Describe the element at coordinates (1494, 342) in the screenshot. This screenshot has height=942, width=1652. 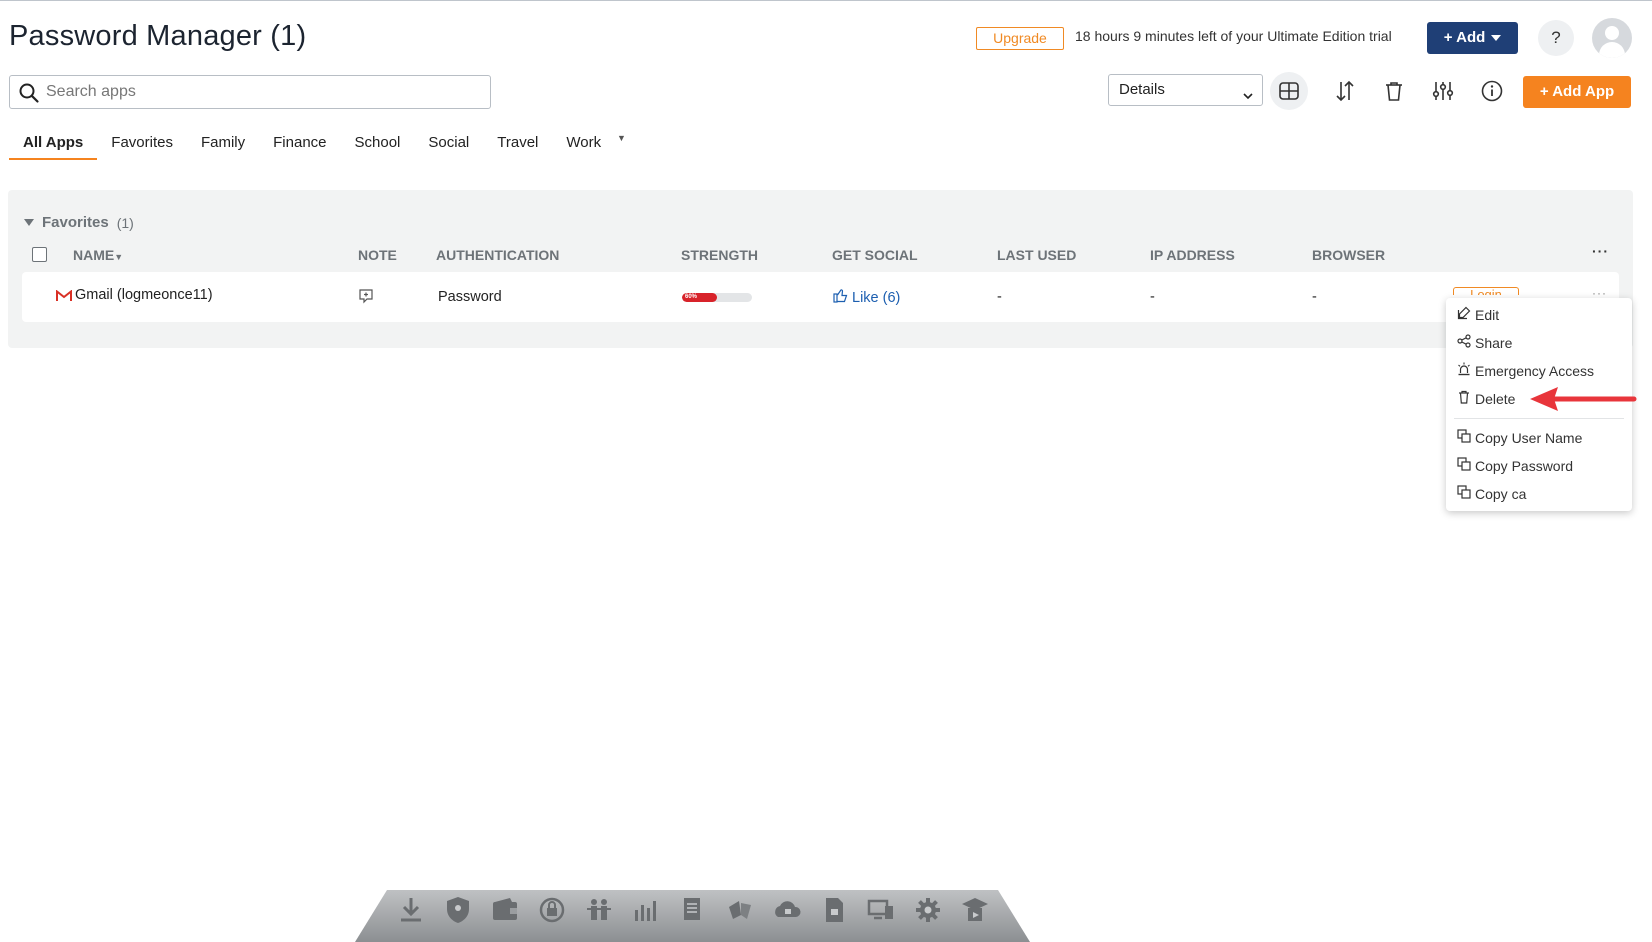
I see `menu-item-label: Share` at that location.